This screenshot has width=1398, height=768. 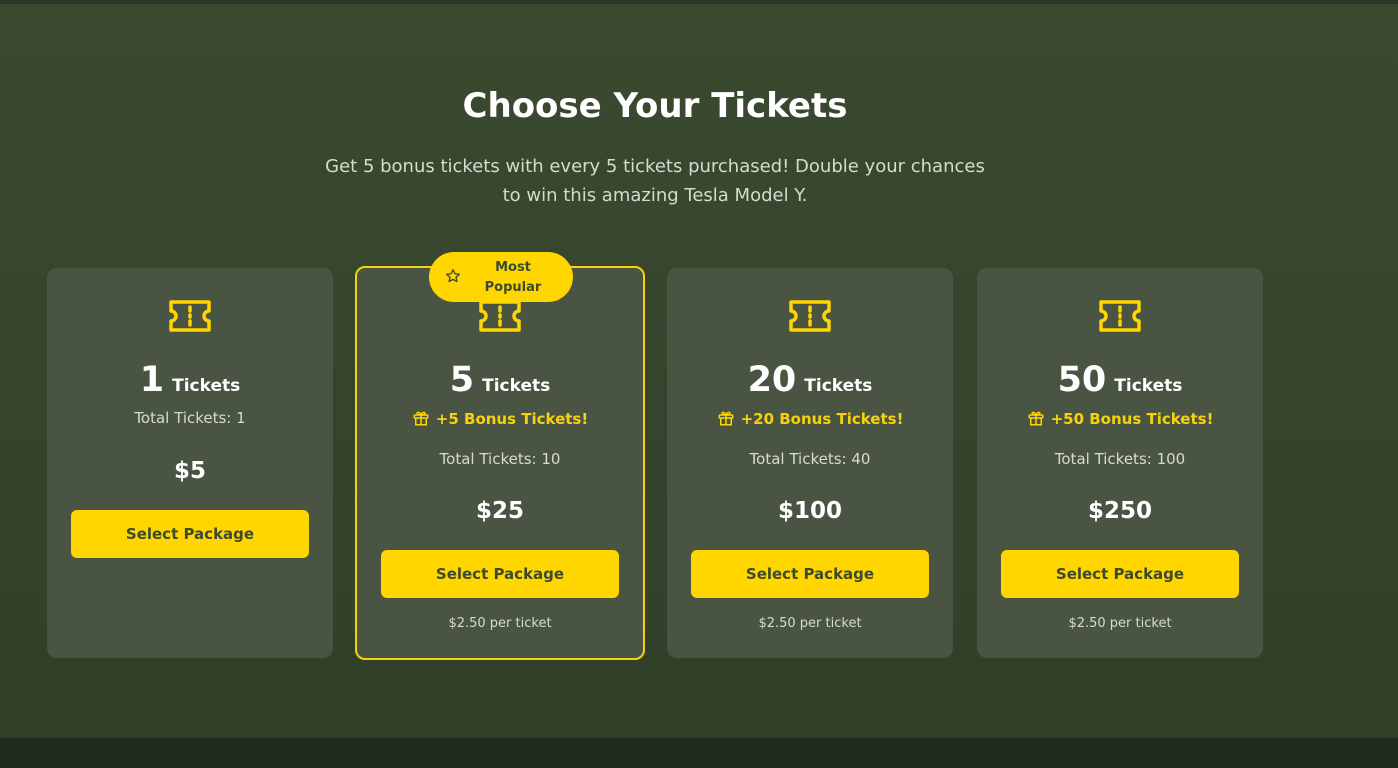 What do you see at coordinates (500, 459) in the screenshot?
I see `total-tickets: Total Tickets: 10` at bounding box center [500, 459].